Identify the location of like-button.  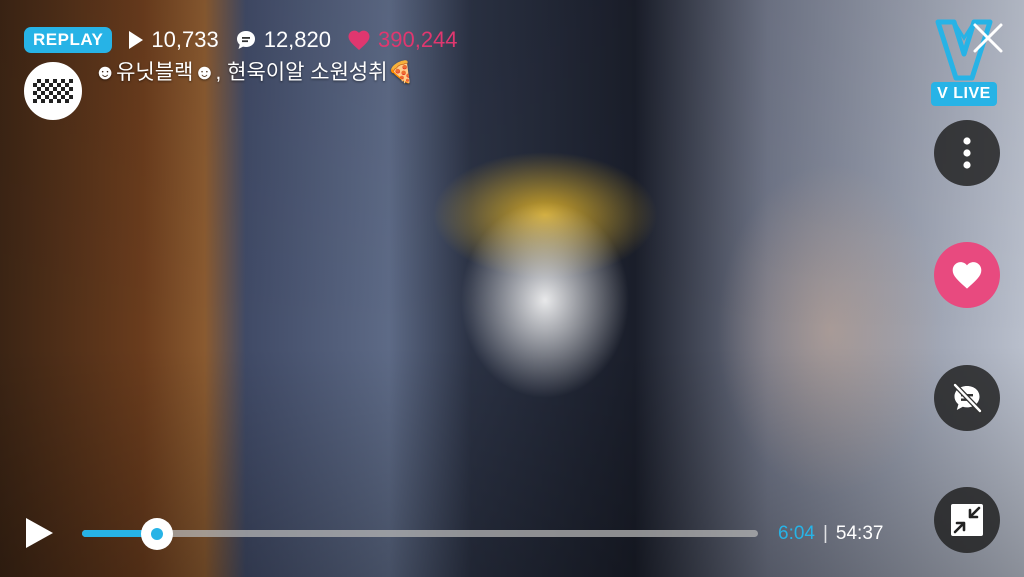
(967, 275).